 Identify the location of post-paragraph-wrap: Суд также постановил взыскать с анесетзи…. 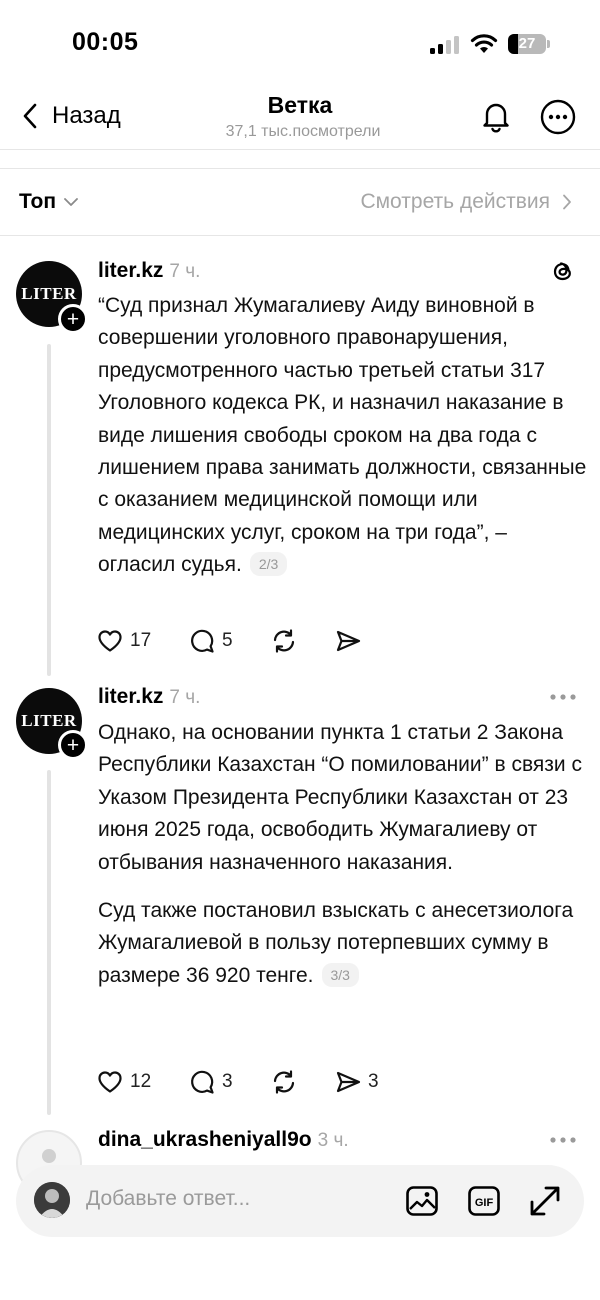
(343, 943).